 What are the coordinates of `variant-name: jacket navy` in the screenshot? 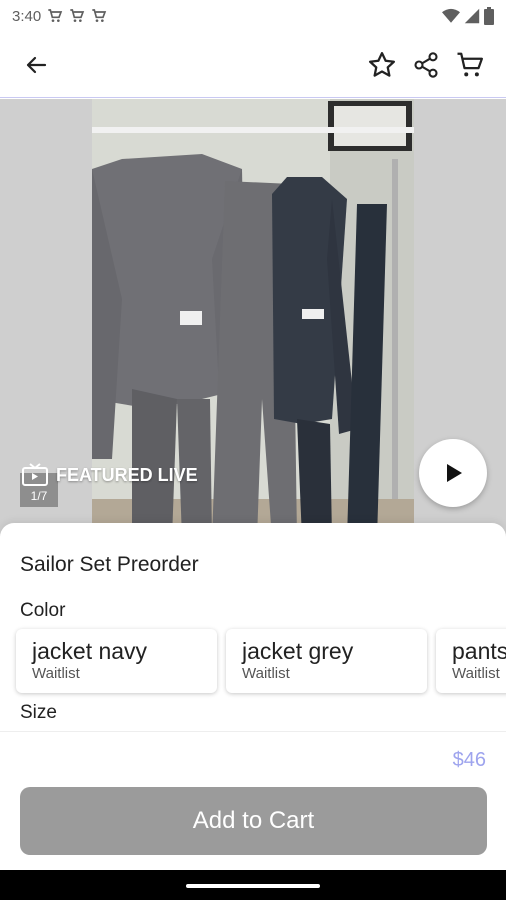 It's located at (90, 651).